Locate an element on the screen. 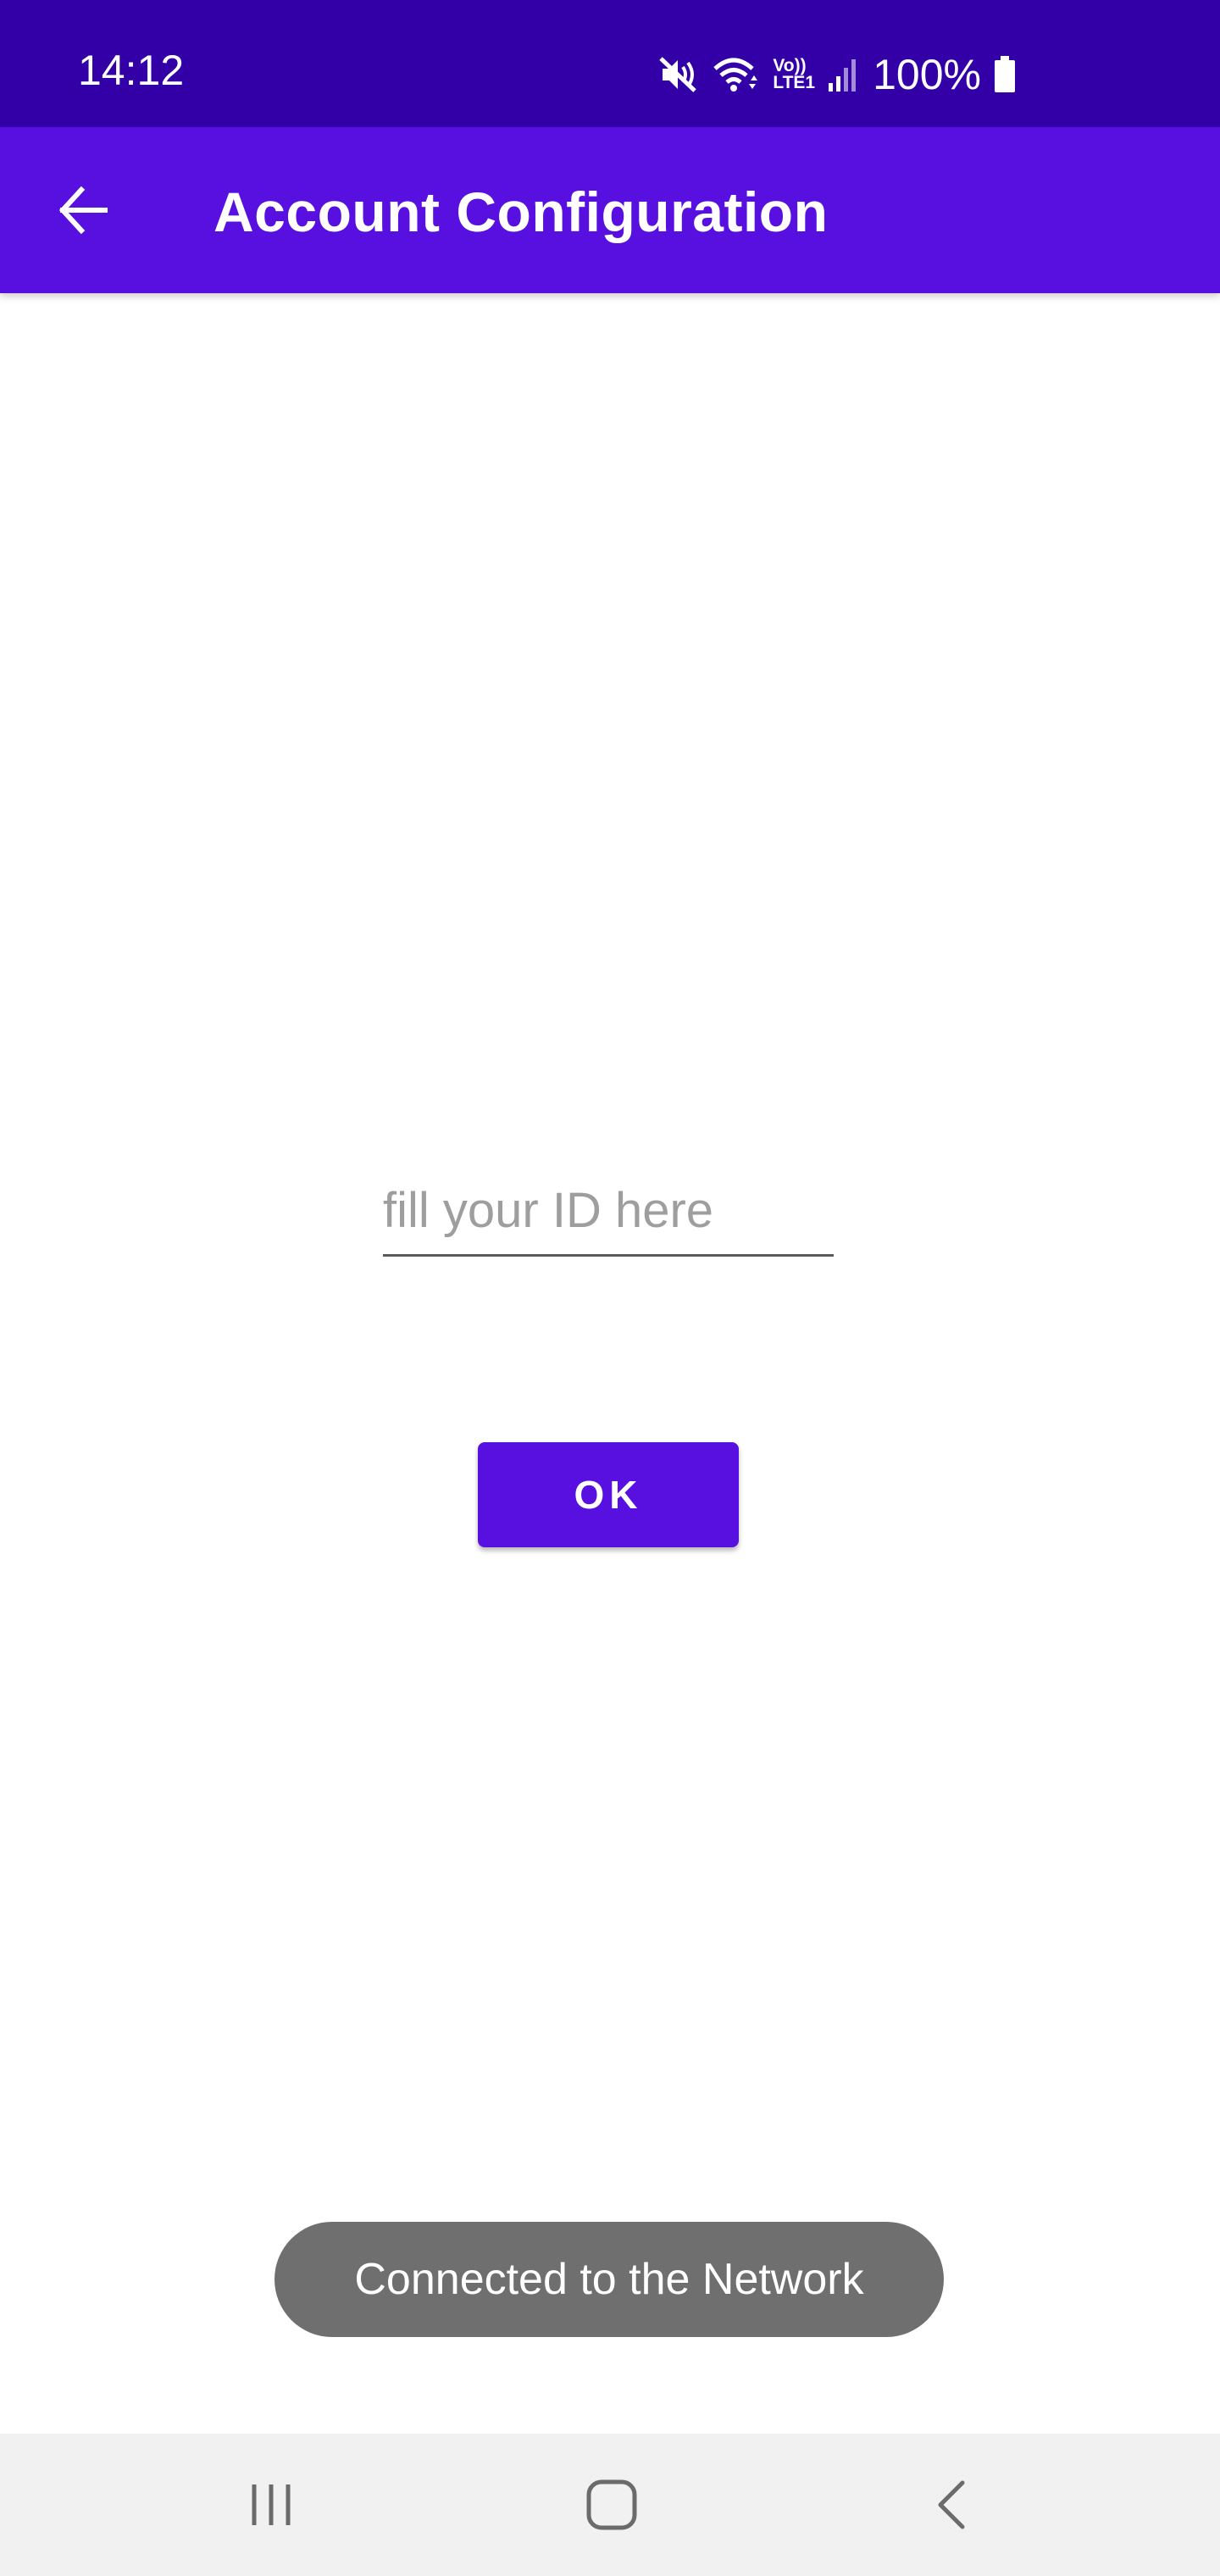 The image size is (1220, 2576). id-input is located at coordinates (608, 1210).